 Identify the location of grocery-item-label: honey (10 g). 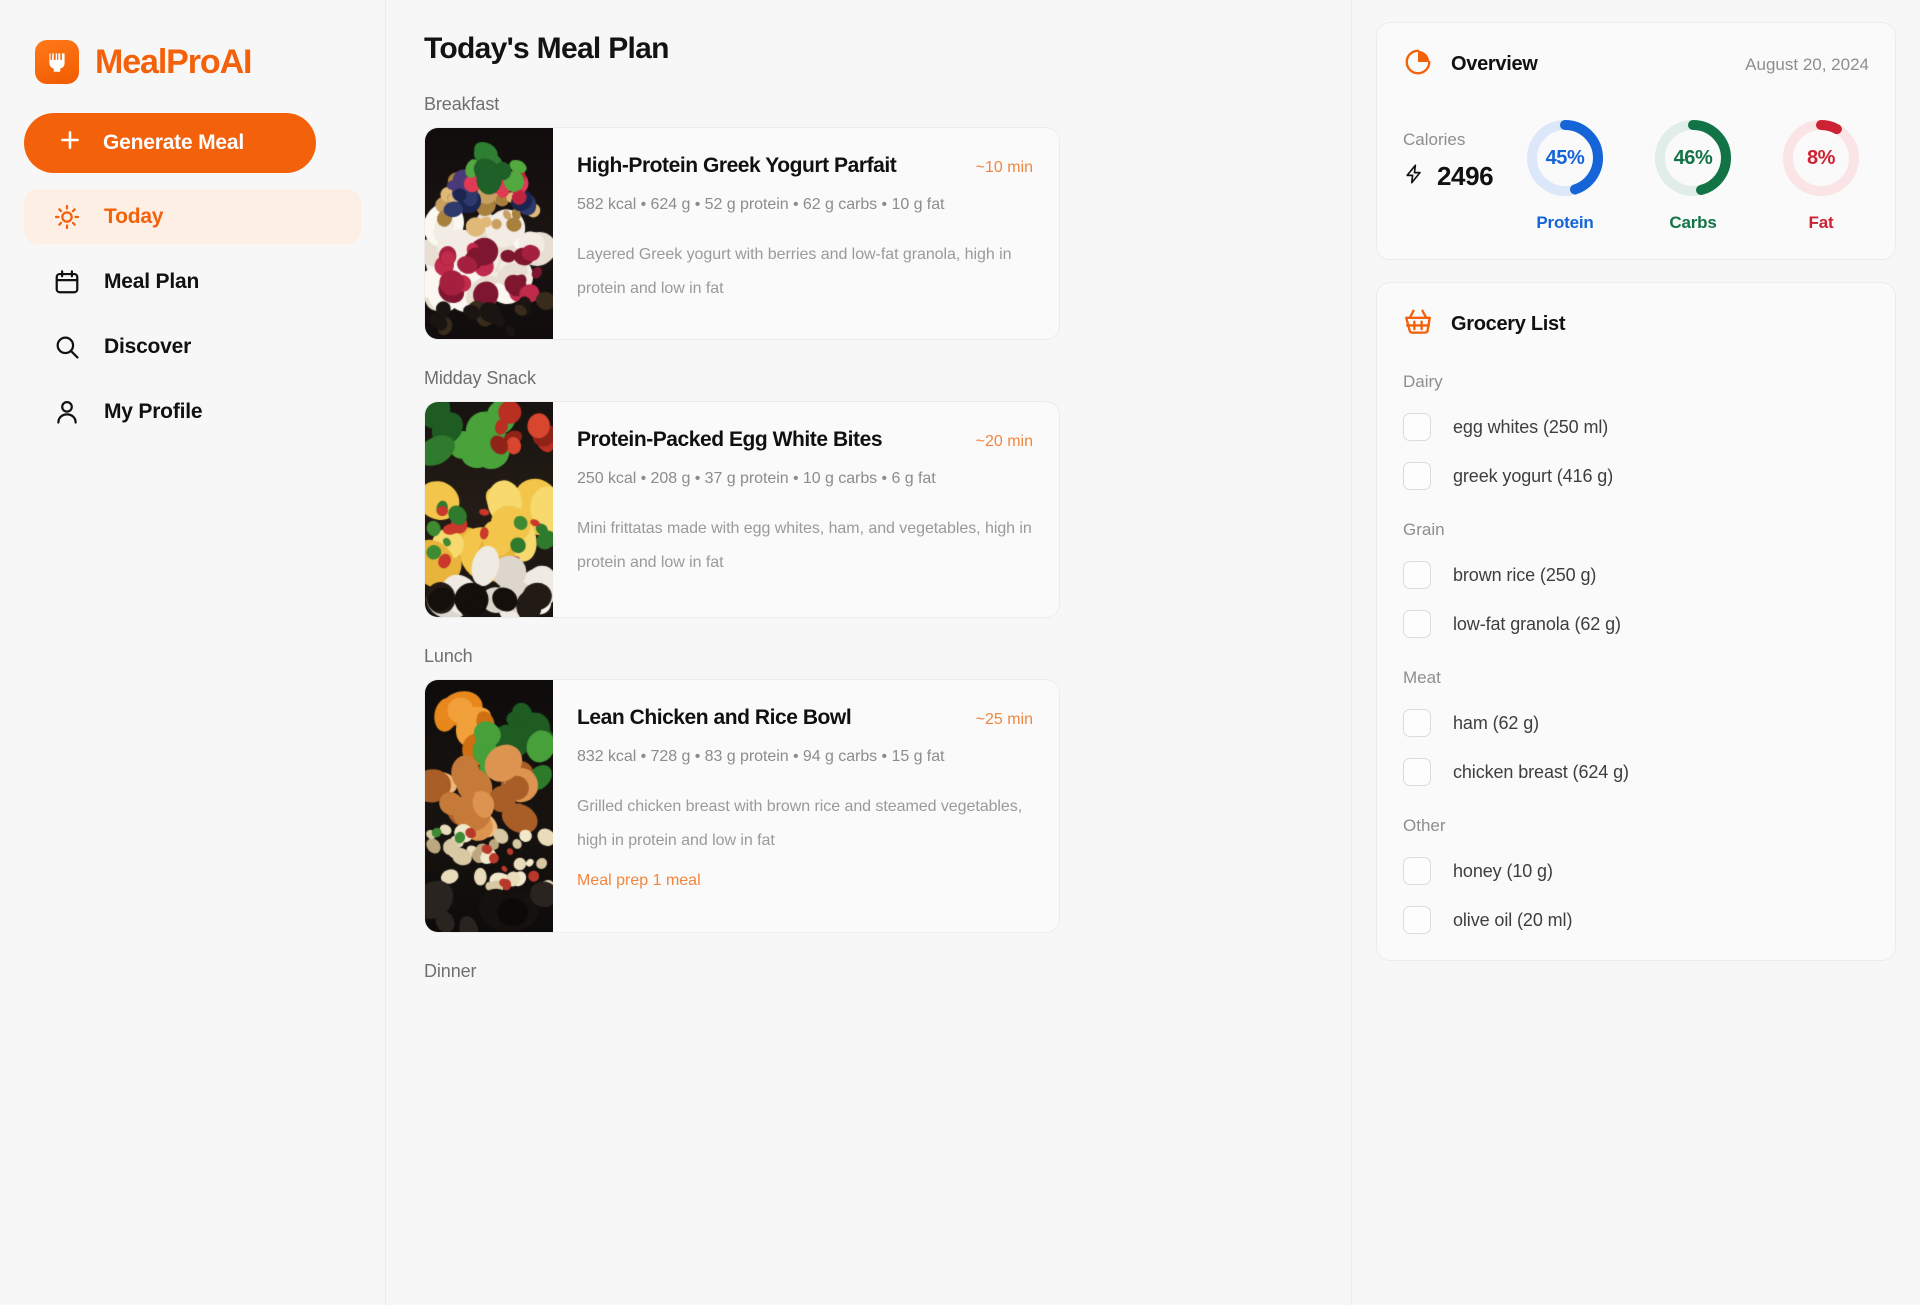
(1503, 870).